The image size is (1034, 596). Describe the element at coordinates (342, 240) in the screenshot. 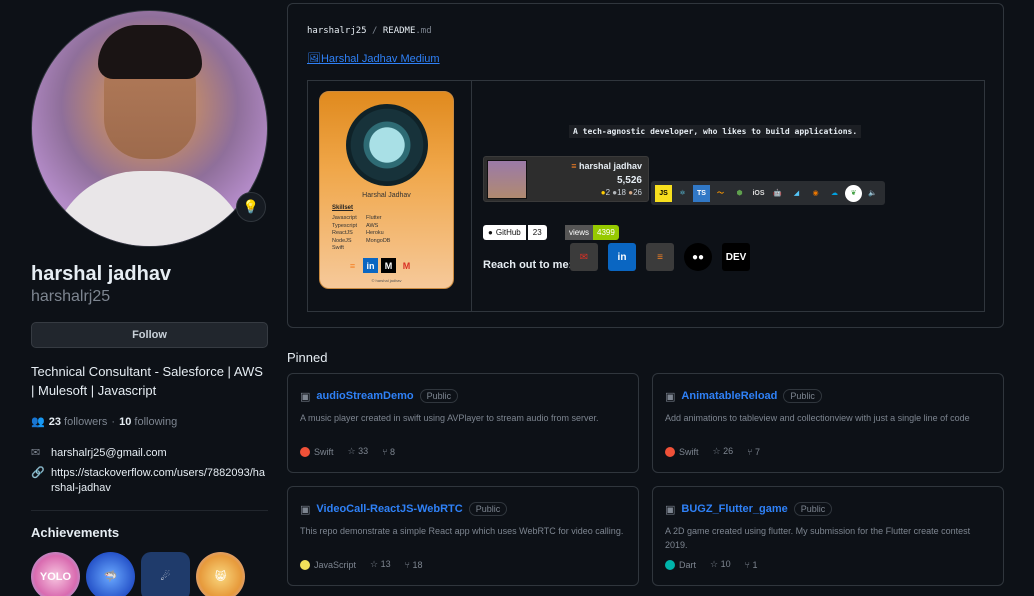

I see `skill-item: NodeJS` at that location.